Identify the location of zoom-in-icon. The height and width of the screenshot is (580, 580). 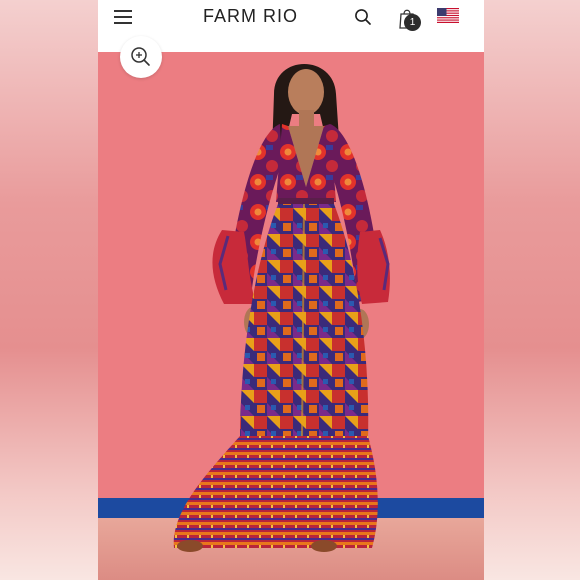
(140, 56).